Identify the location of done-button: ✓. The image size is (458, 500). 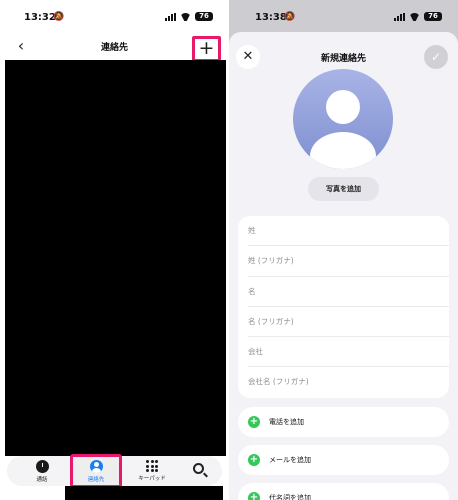
(436, 57).